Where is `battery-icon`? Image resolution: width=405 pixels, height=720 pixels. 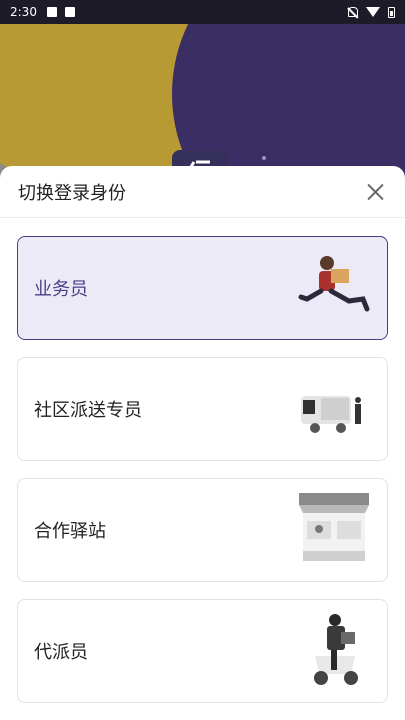
battery-icon is located at coordinates (391, 12).